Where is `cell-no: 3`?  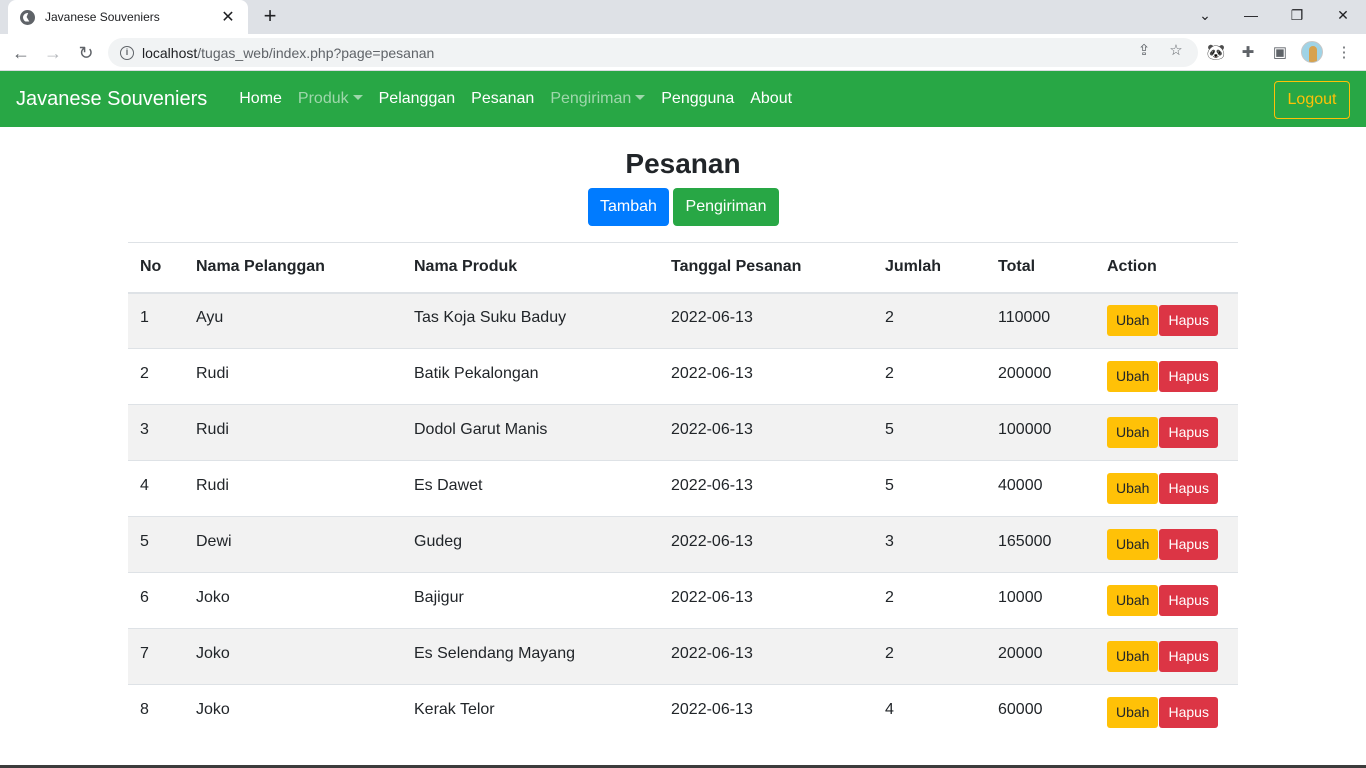
cell-no: 3 is located at coordinates (144, 429).